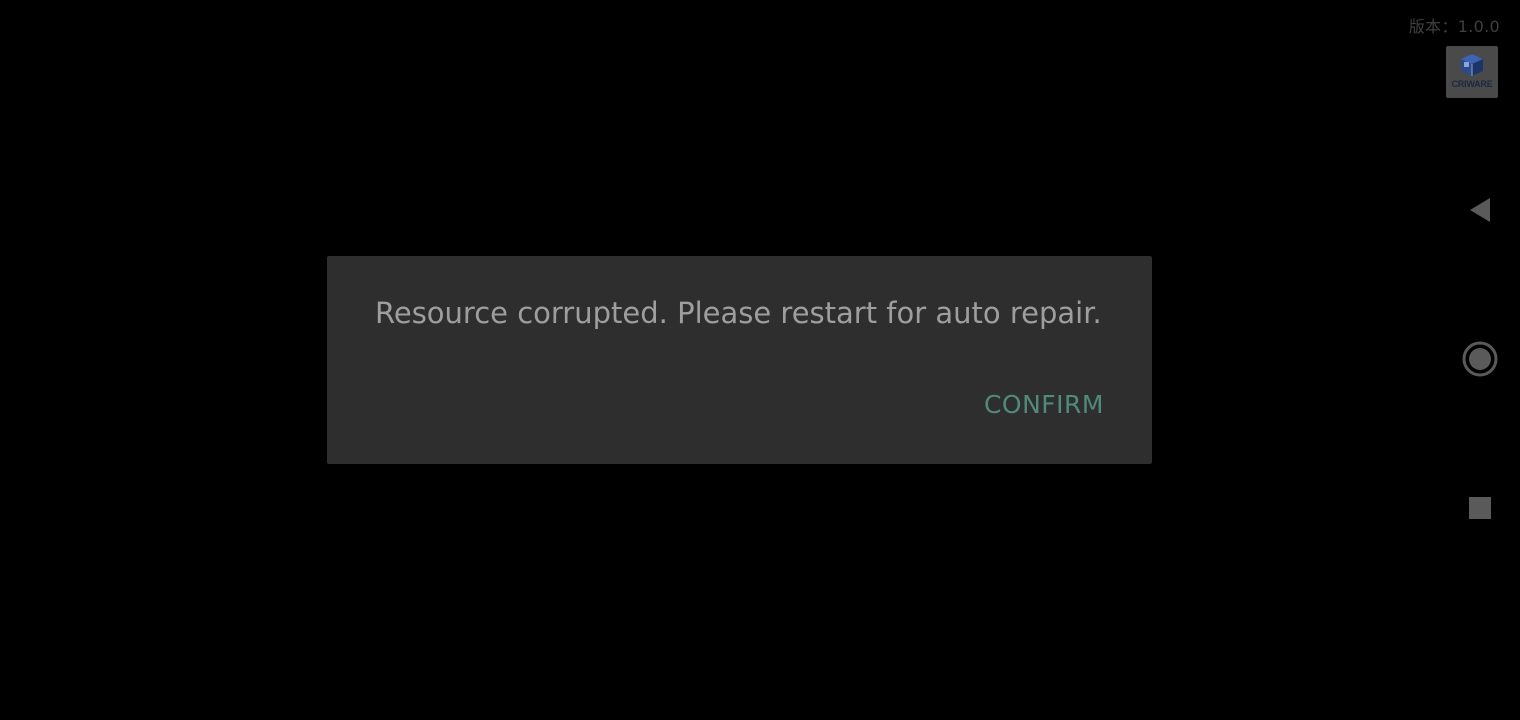 The height and width of the screenshot is (720, 1520). I want to click on recents-button, so click(1480, 508).